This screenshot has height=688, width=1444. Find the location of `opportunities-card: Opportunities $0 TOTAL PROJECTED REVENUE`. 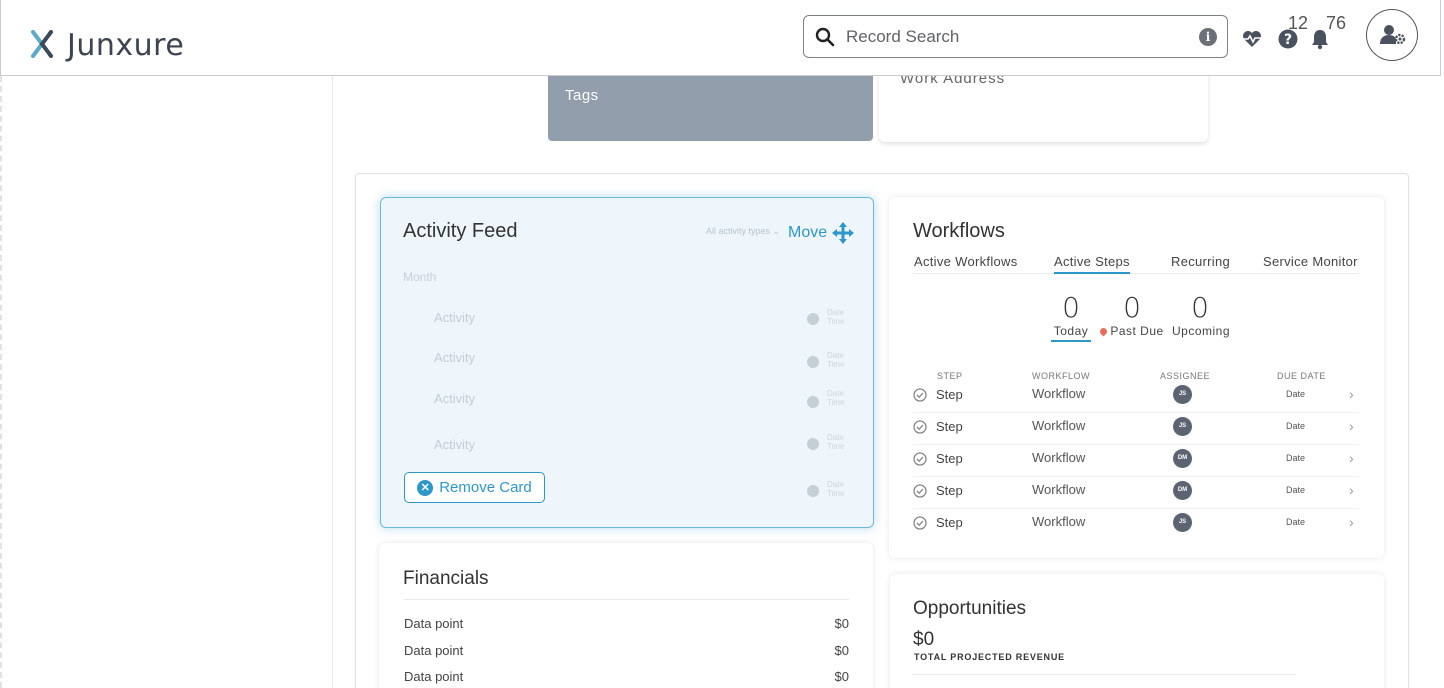

opportunities-card: Opportunities $0 TOTAL PROJECTED REVENUE is located at coordinates (1137, 631).